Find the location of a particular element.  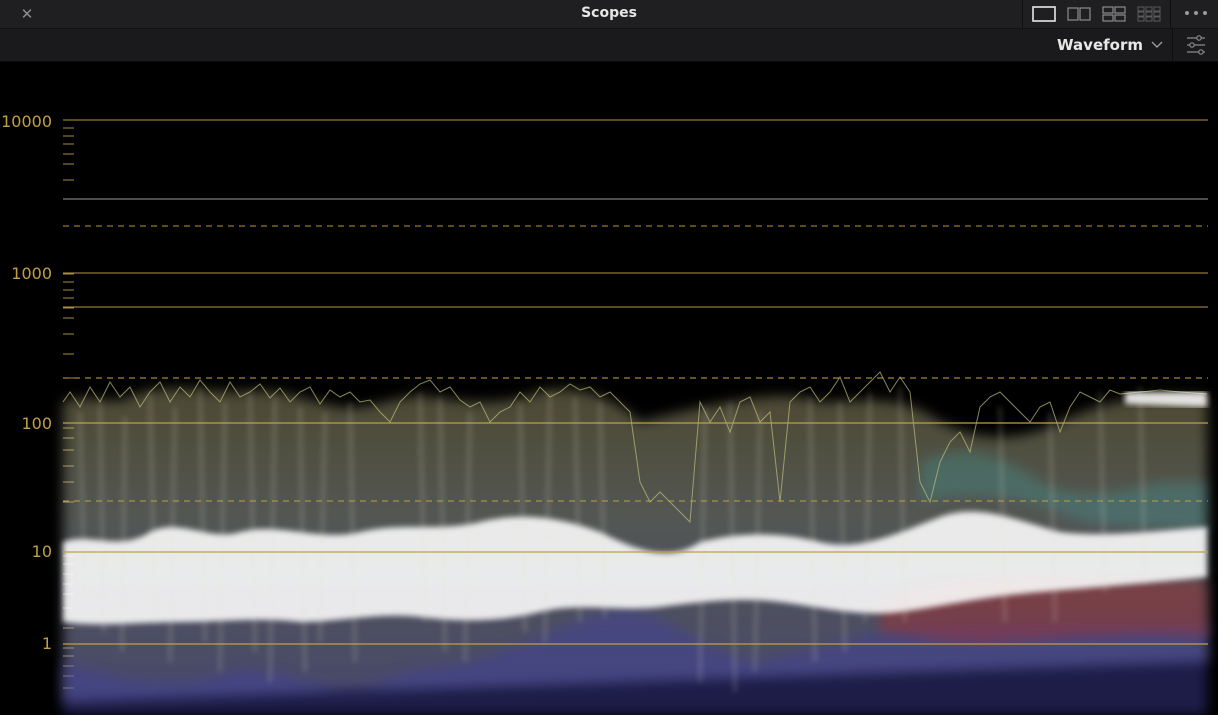

grid-layout-button is located at coordinates (1149, 14).